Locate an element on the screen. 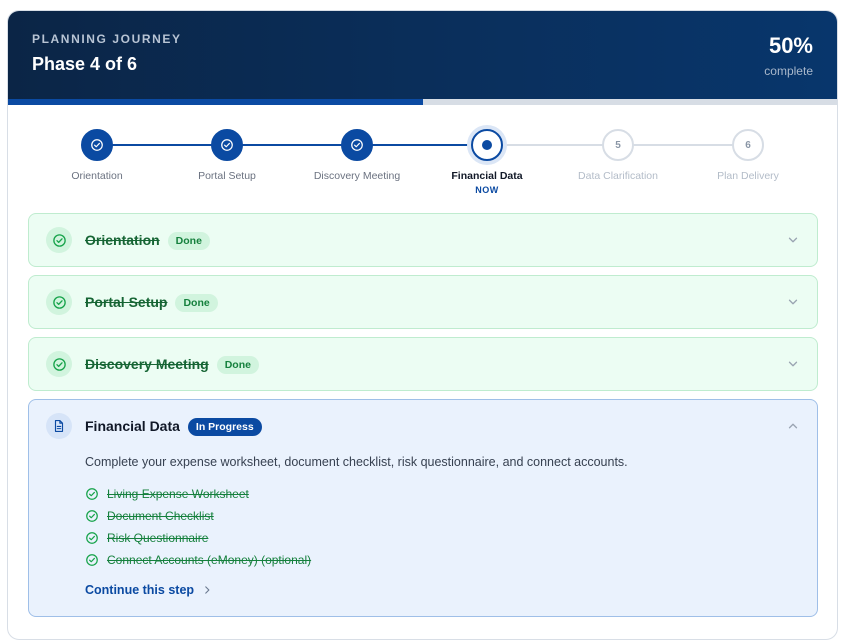  phase-title-text: Orientation is located at coordinates (122, 240).